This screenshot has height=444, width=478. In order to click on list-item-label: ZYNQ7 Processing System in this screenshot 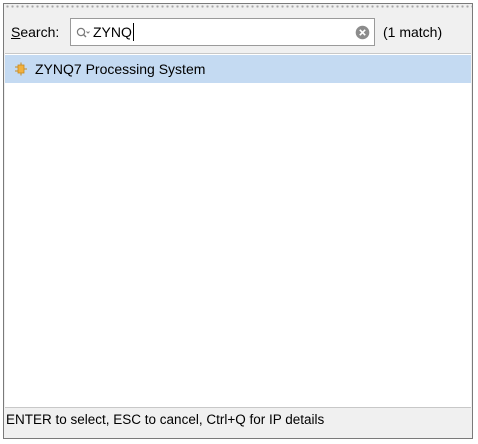, I will do `click(120, 69)`.